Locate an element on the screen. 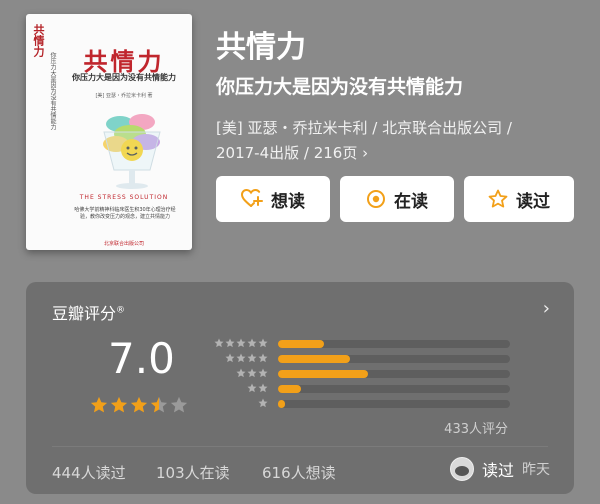 This screenshot has height=504, width=600. star-outline-icon is located at coordinates (498, 198).